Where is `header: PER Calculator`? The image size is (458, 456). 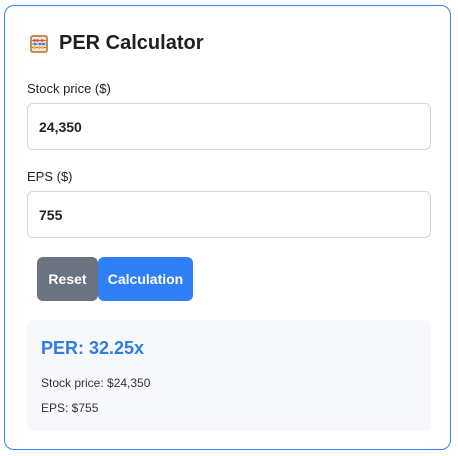
header: PER Calculator is located at coordinates (116, 43).